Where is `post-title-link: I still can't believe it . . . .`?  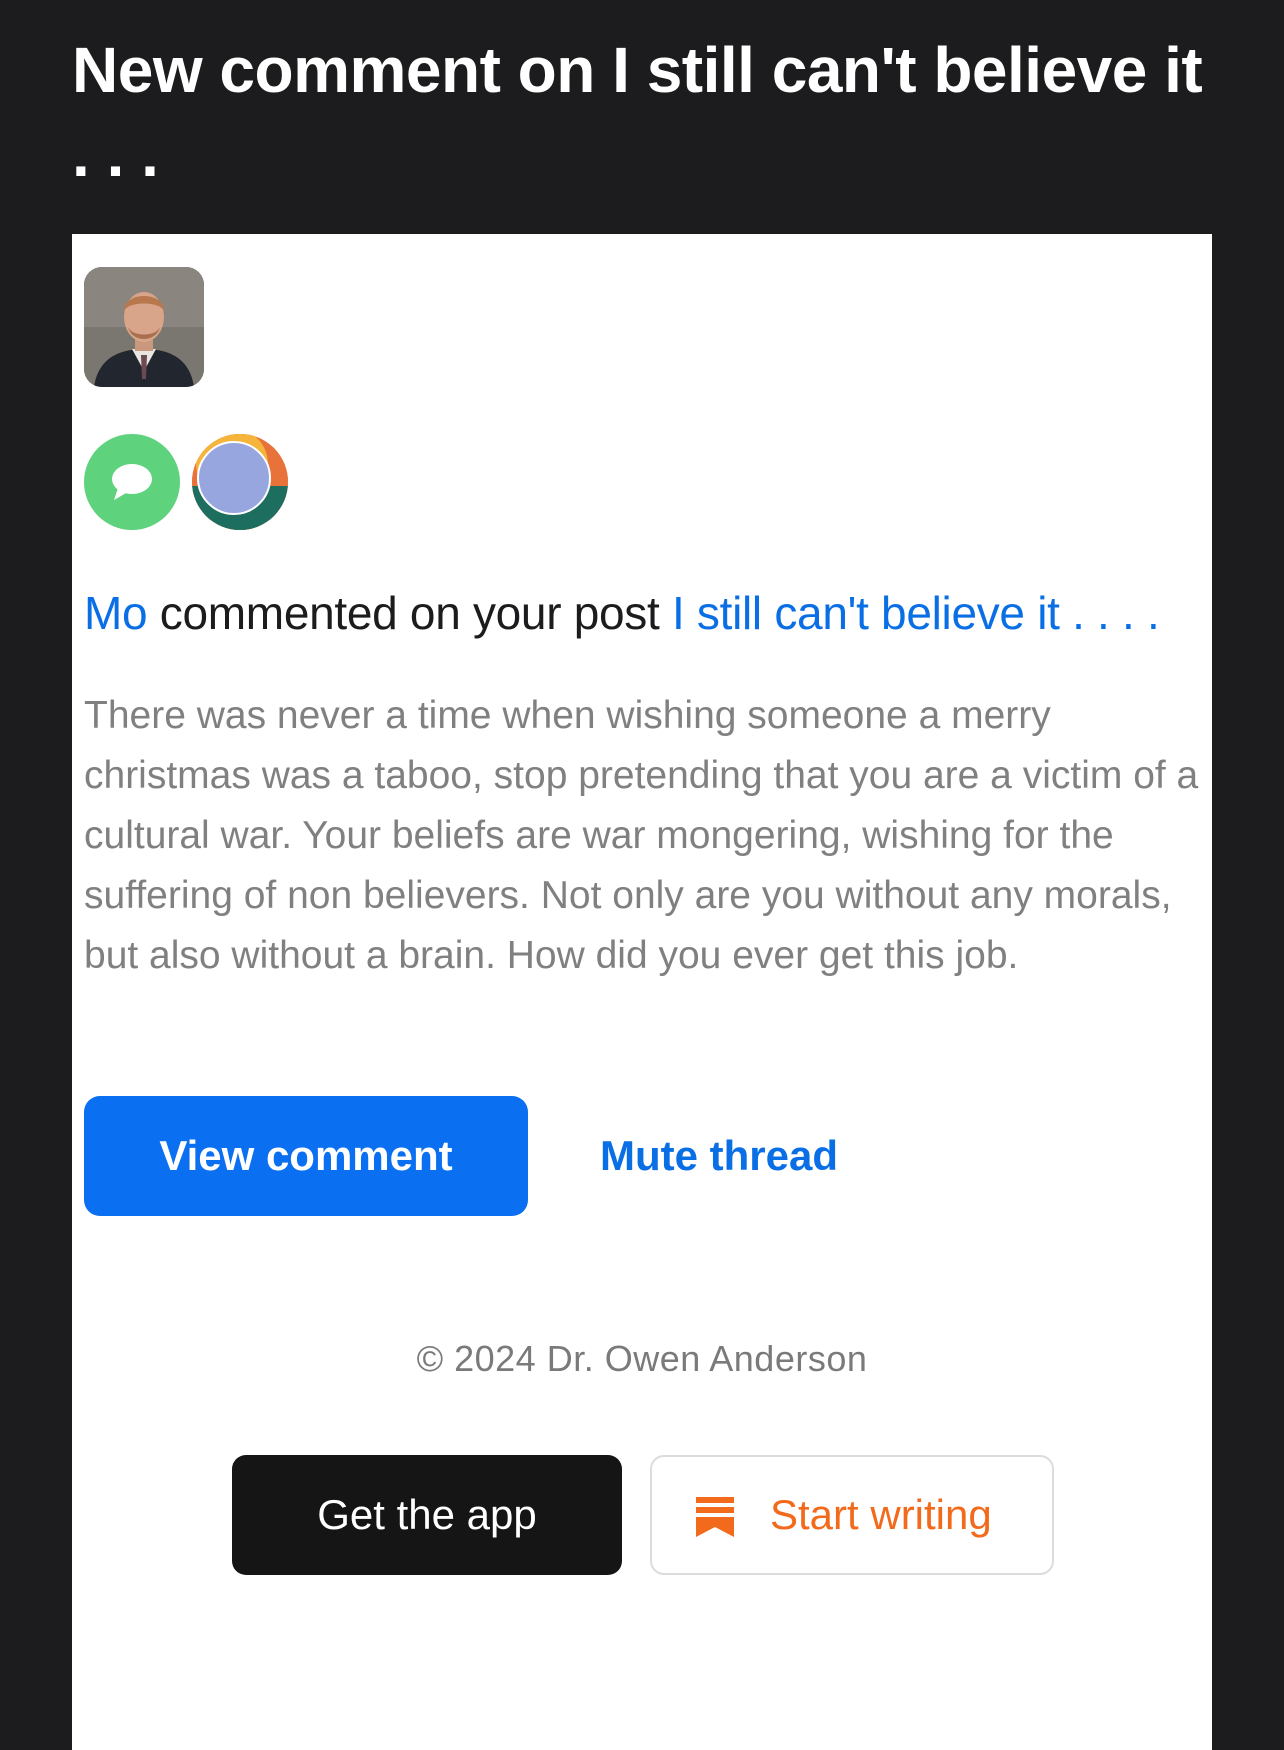 post-title-link: I still can't believe it . . . . is located at coordinates (916, 613).